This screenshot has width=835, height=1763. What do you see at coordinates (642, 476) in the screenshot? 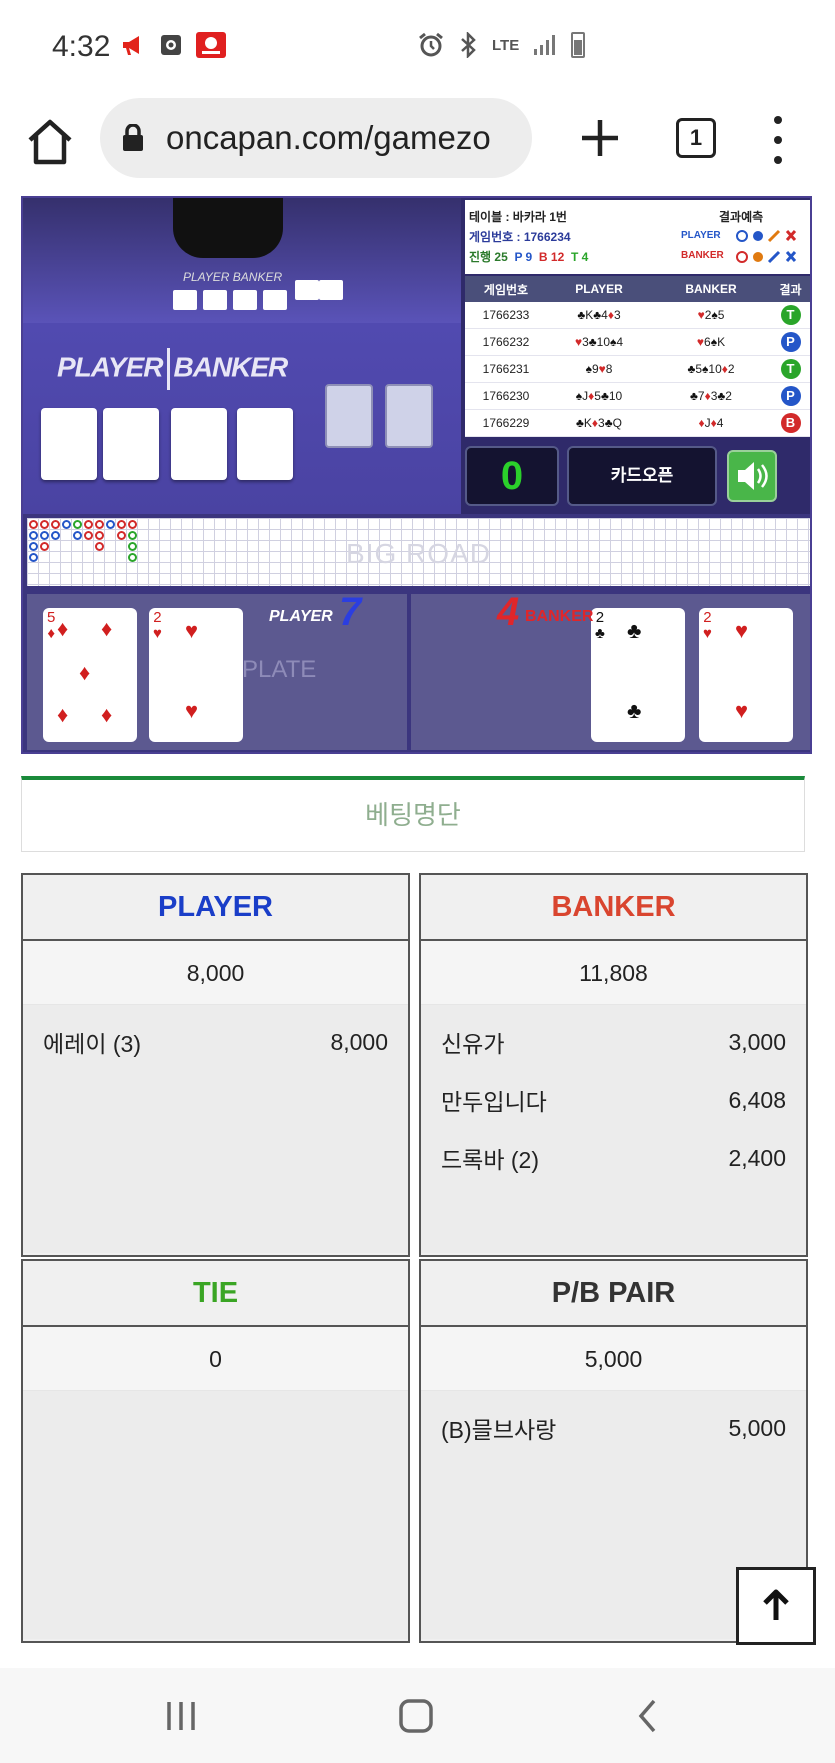
I see `card-open-button: 카드오픈` at bounding box center [642, 476].